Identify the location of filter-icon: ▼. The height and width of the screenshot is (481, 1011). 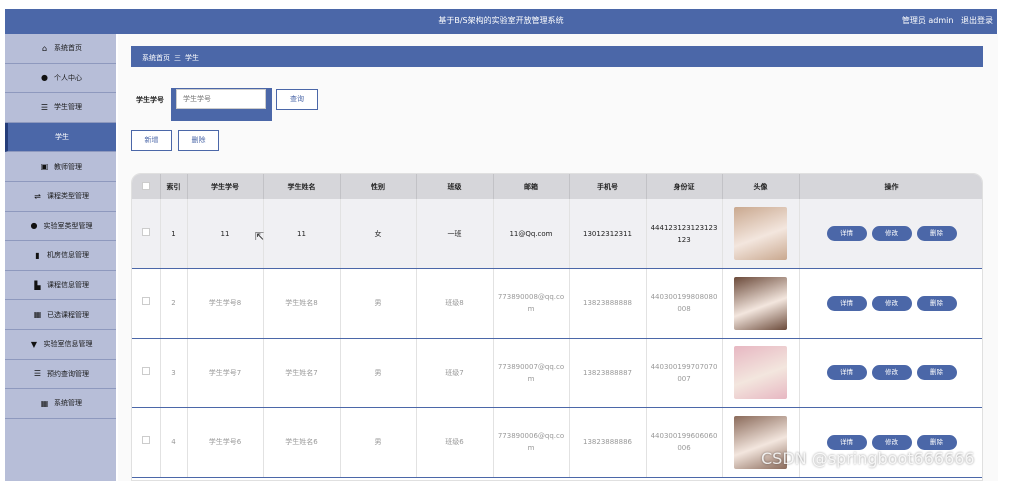
(34, 344).